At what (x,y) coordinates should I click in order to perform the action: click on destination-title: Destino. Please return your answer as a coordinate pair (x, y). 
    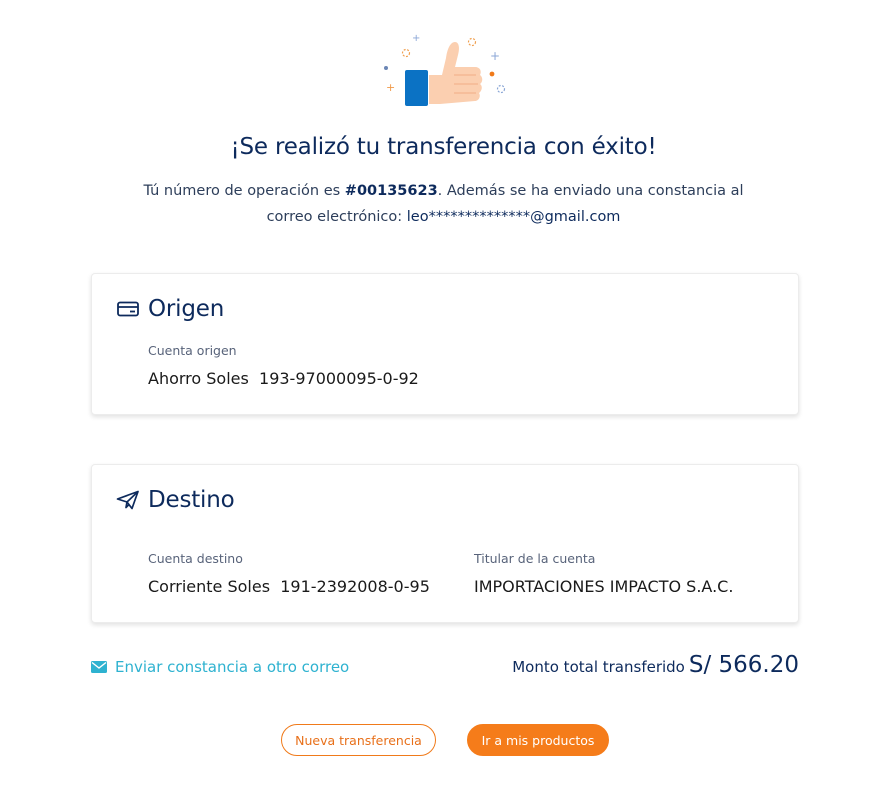
    Looking at the image, I should click on (191, 500).